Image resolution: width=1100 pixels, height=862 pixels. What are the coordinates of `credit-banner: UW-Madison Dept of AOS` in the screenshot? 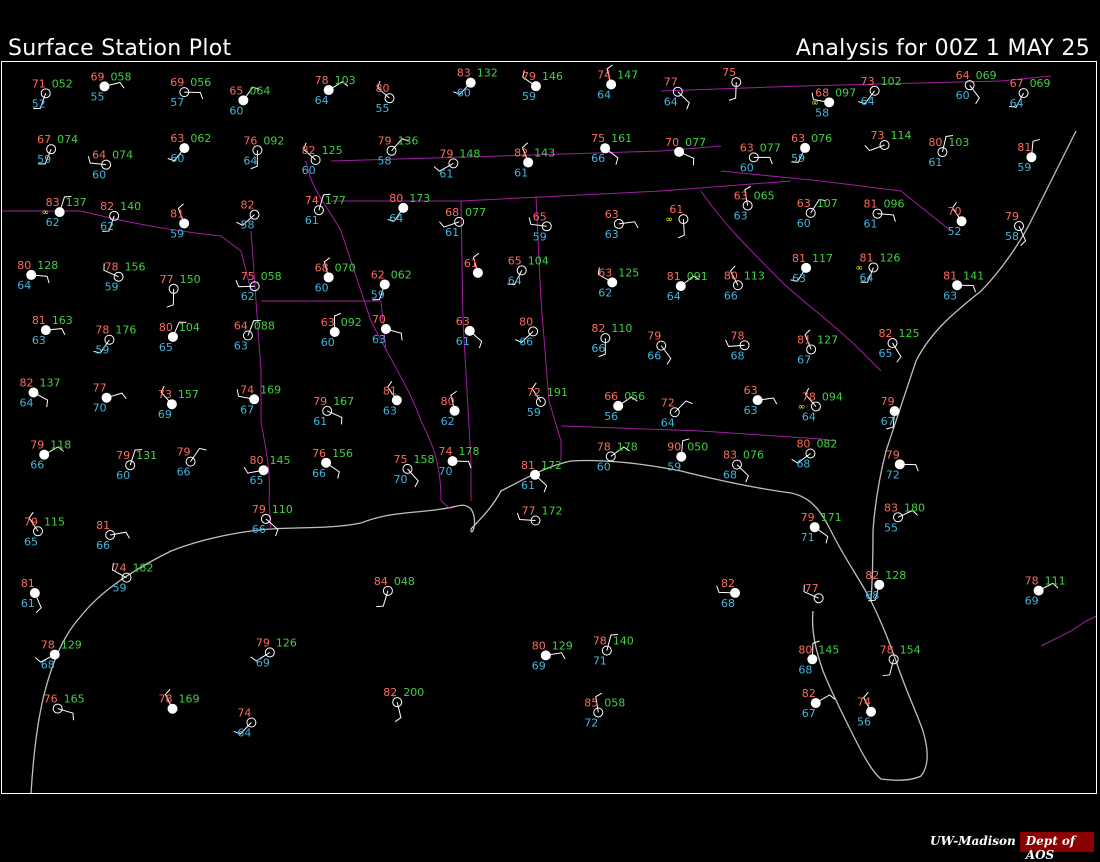 It's located at (1010, 847).